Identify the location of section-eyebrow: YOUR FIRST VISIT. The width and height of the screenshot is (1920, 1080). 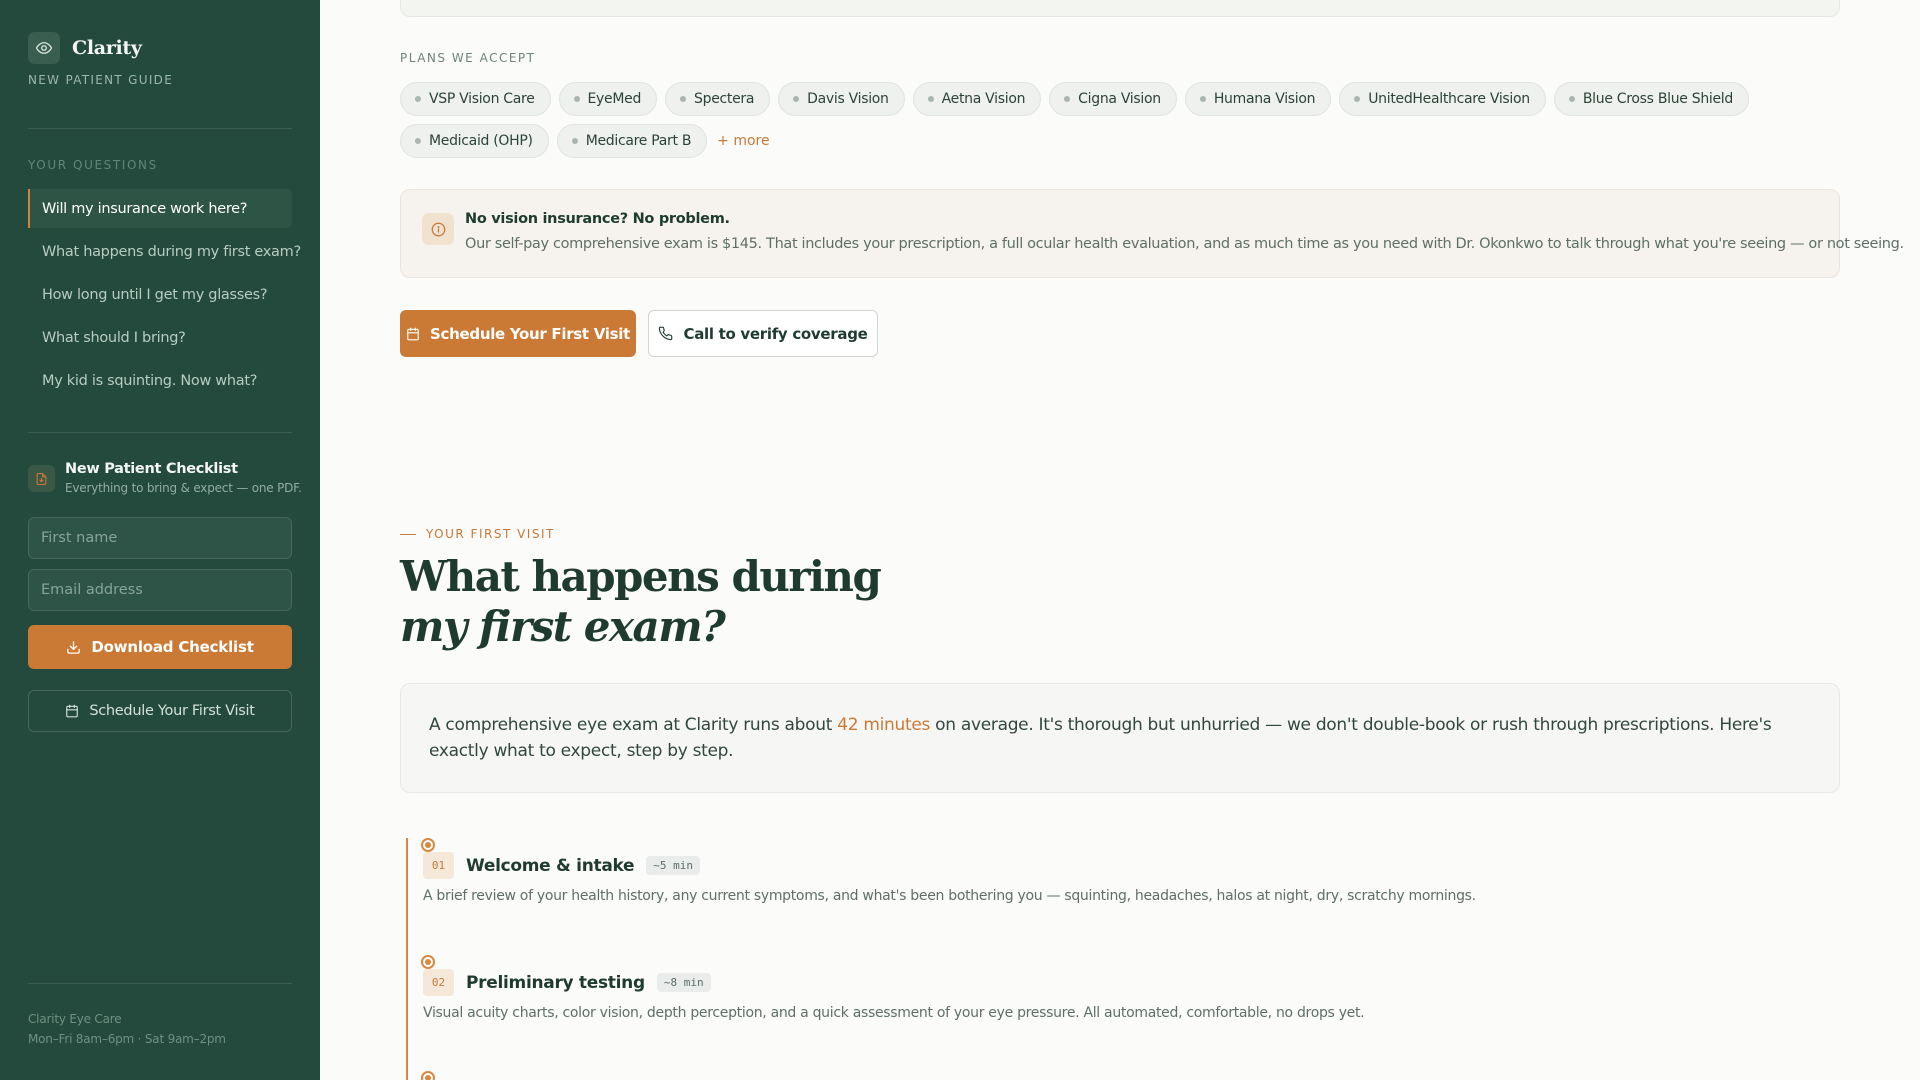
(477, 534).